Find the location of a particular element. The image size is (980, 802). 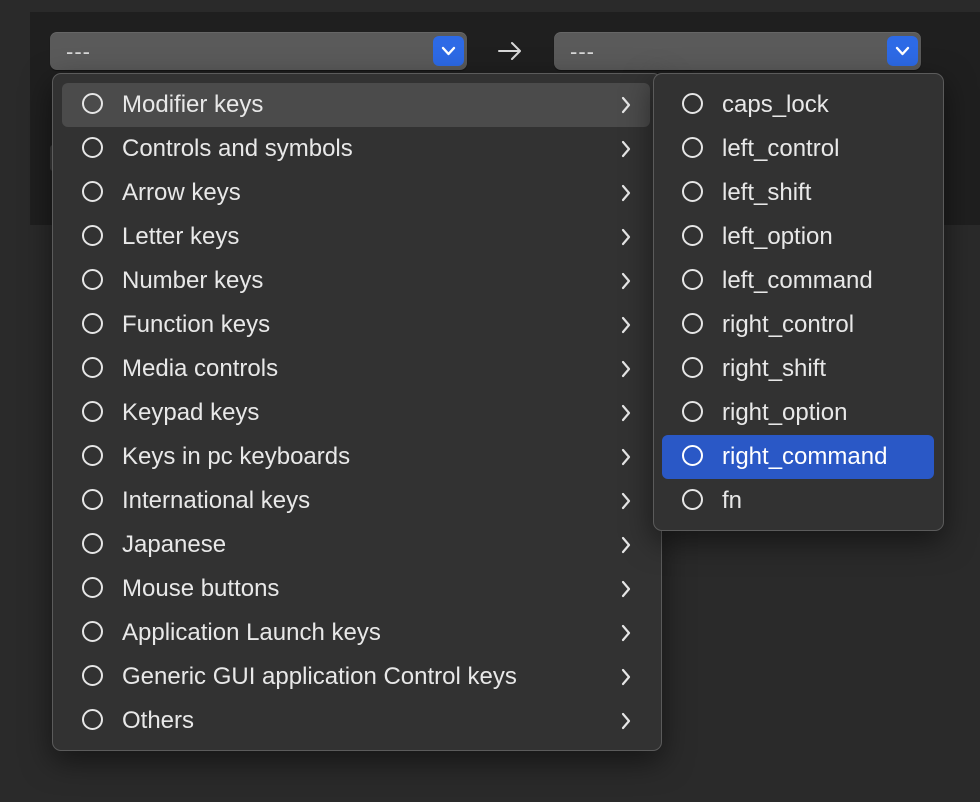

menu-item-label: Japanese is located at coordinates (174, 544).